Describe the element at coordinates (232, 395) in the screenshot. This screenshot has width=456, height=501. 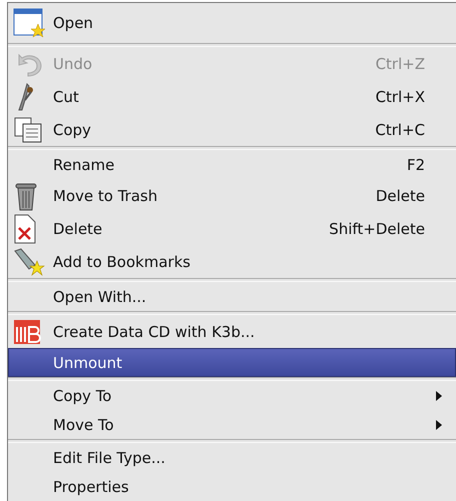
I see `menu-item: Copy To` at that location.